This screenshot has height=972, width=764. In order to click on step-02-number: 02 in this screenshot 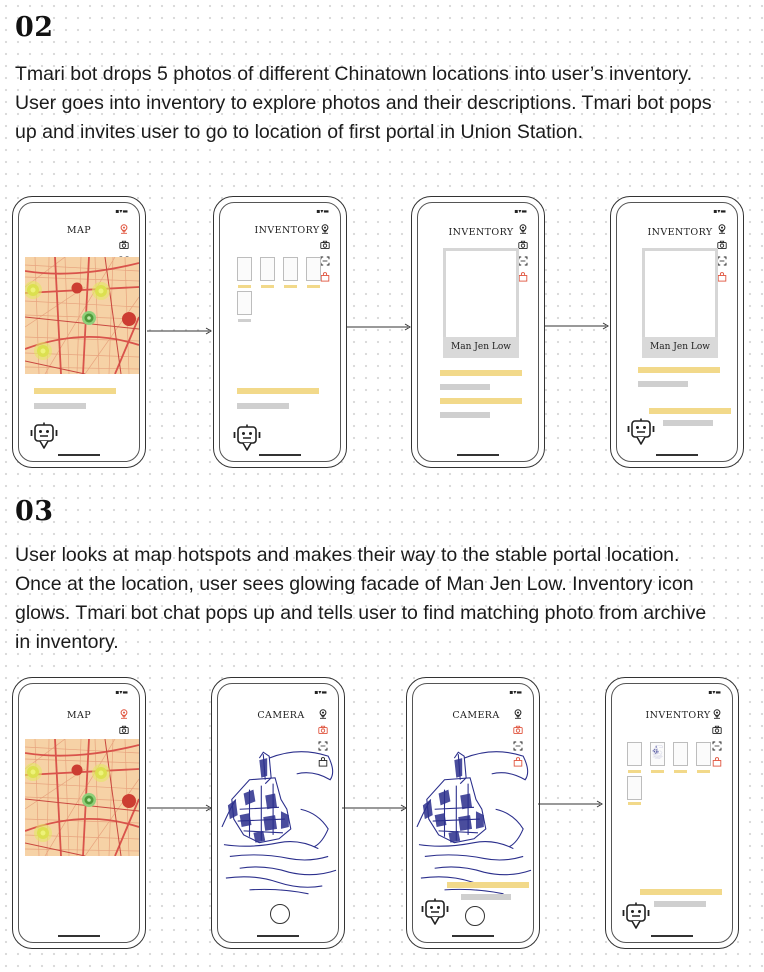, I will do `click(34, 27)`.